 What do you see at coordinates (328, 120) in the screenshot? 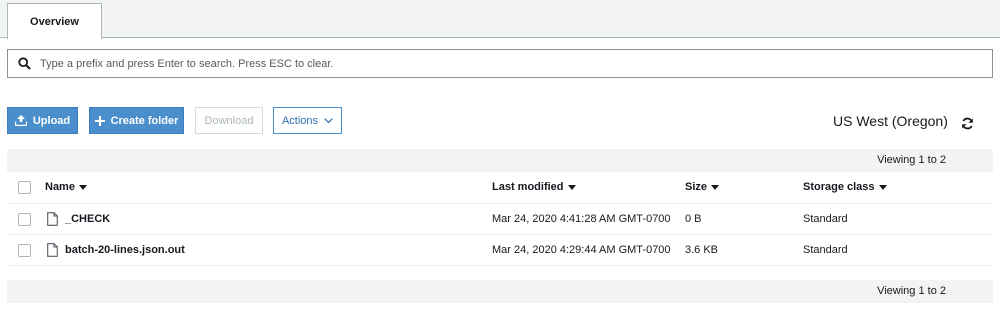
I see `chevron-down-icon` at bounding box center [328, 120].